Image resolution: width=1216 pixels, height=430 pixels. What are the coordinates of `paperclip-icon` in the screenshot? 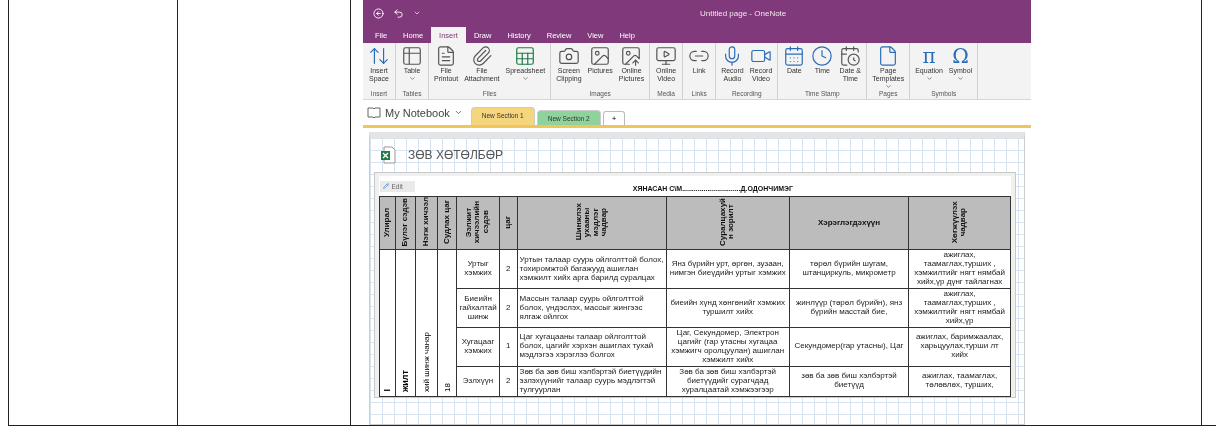 It's located at (481, 56).